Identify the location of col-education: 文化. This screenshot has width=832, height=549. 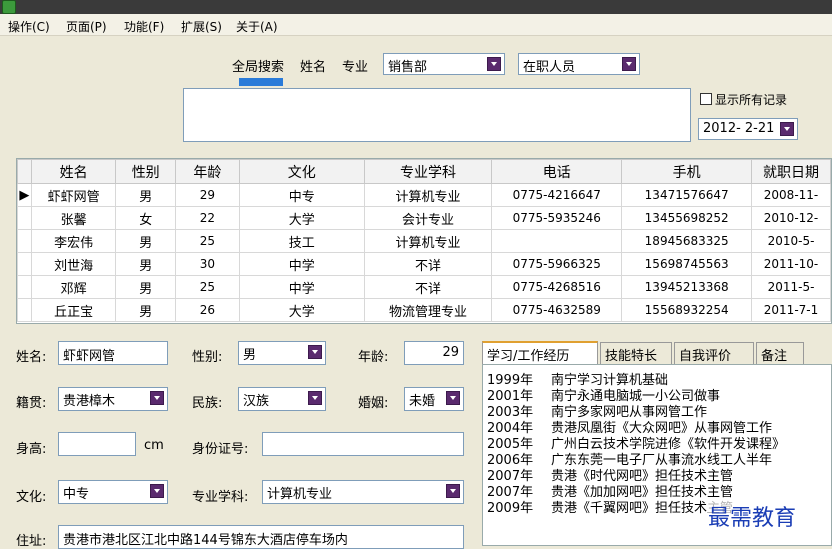
(301, 171).